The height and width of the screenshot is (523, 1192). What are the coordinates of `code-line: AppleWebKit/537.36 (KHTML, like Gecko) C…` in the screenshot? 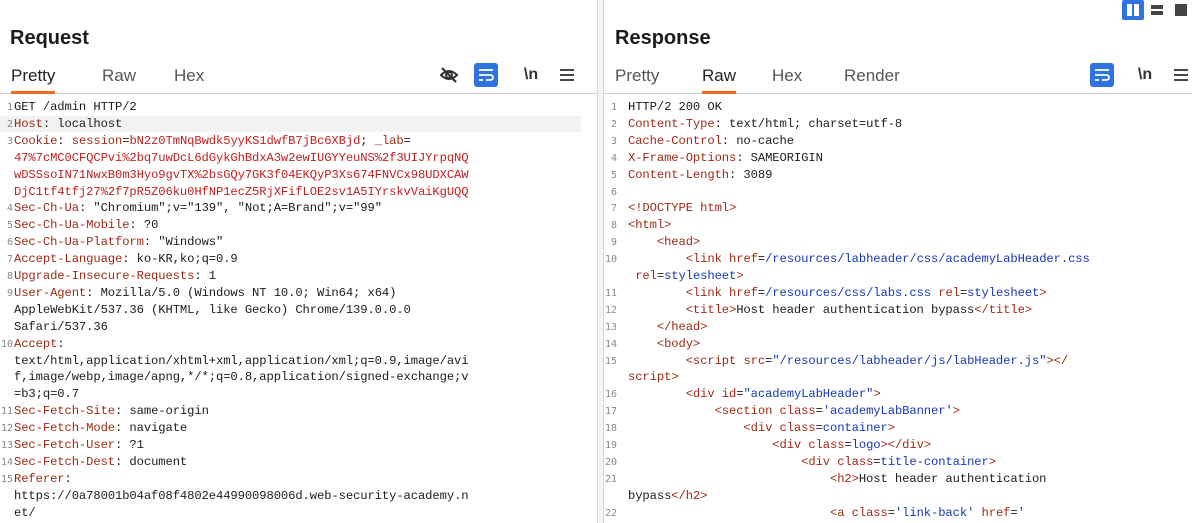 It's located at (212, 309).